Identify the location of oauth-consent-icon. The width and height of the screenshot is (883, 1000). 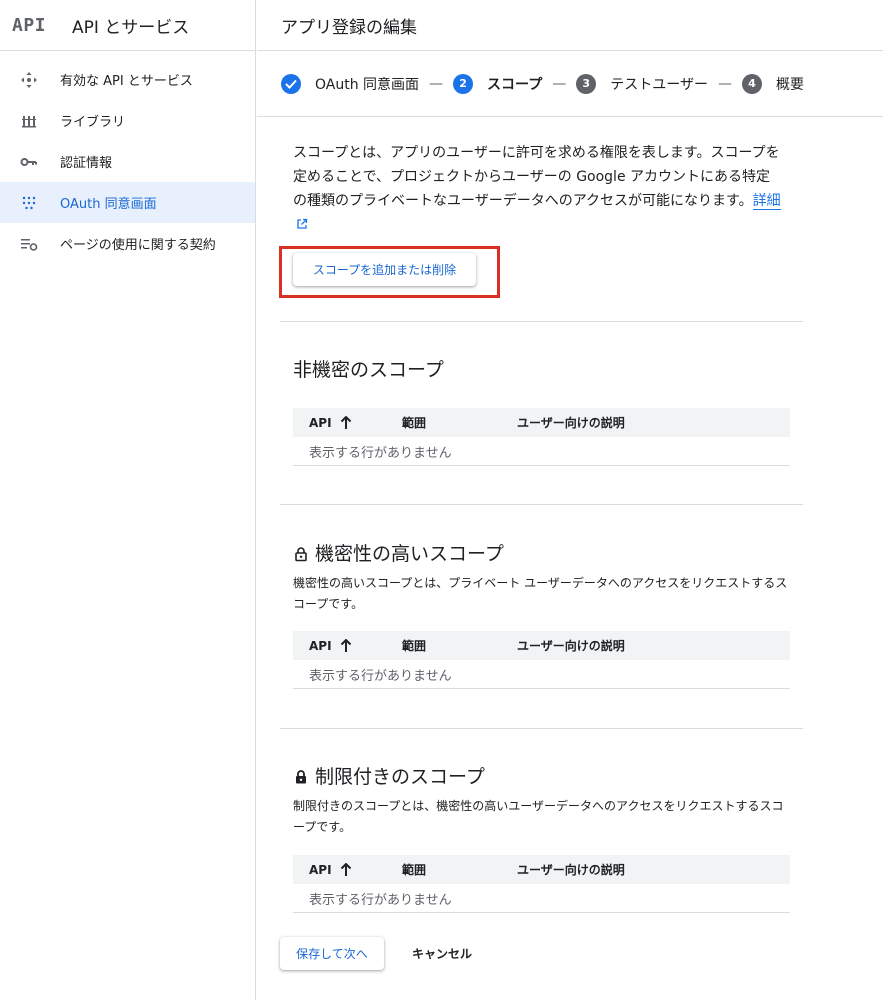
(29, 203).